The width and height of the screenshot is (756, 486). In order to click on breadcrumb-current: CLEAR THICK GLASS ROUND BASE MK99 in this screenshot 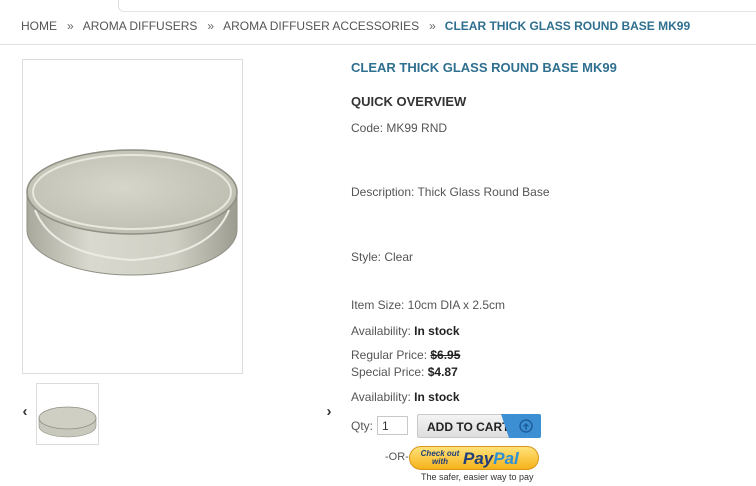, I will do `click(567, 26)`.